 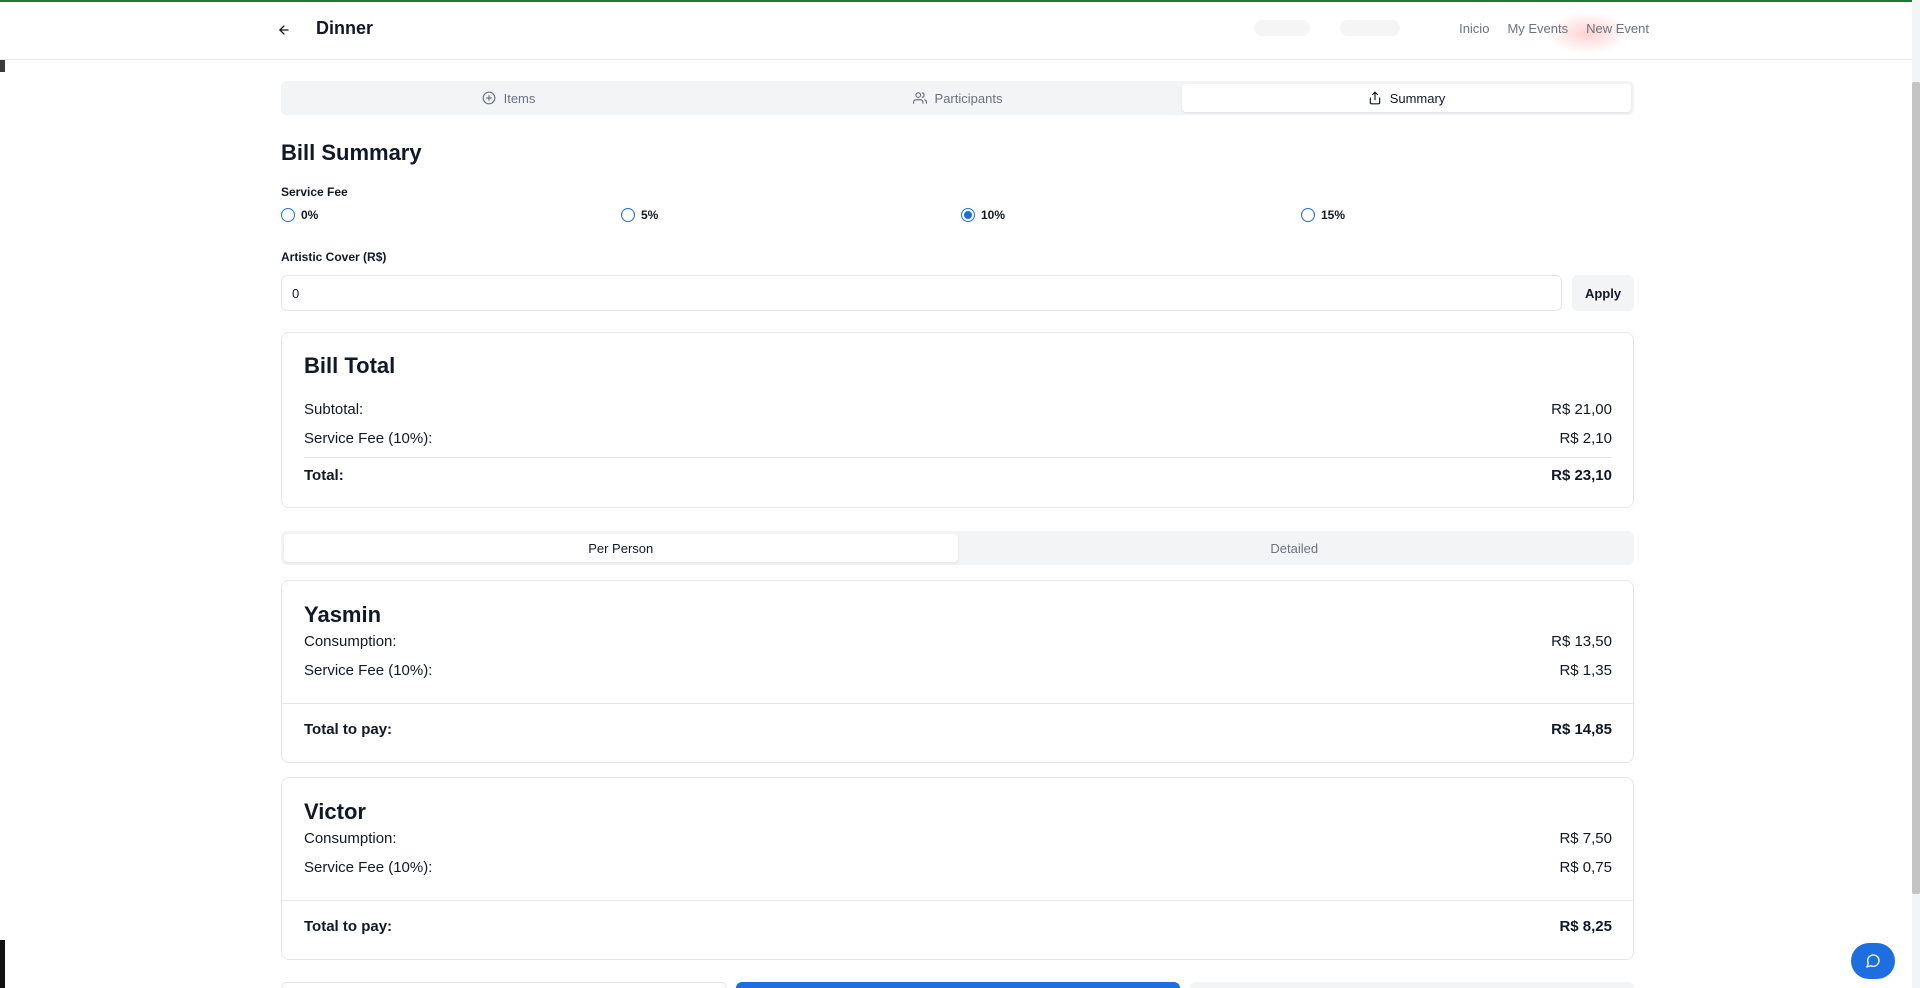 I want to click on bottom-action-button-left, so click(x=504, y=985).